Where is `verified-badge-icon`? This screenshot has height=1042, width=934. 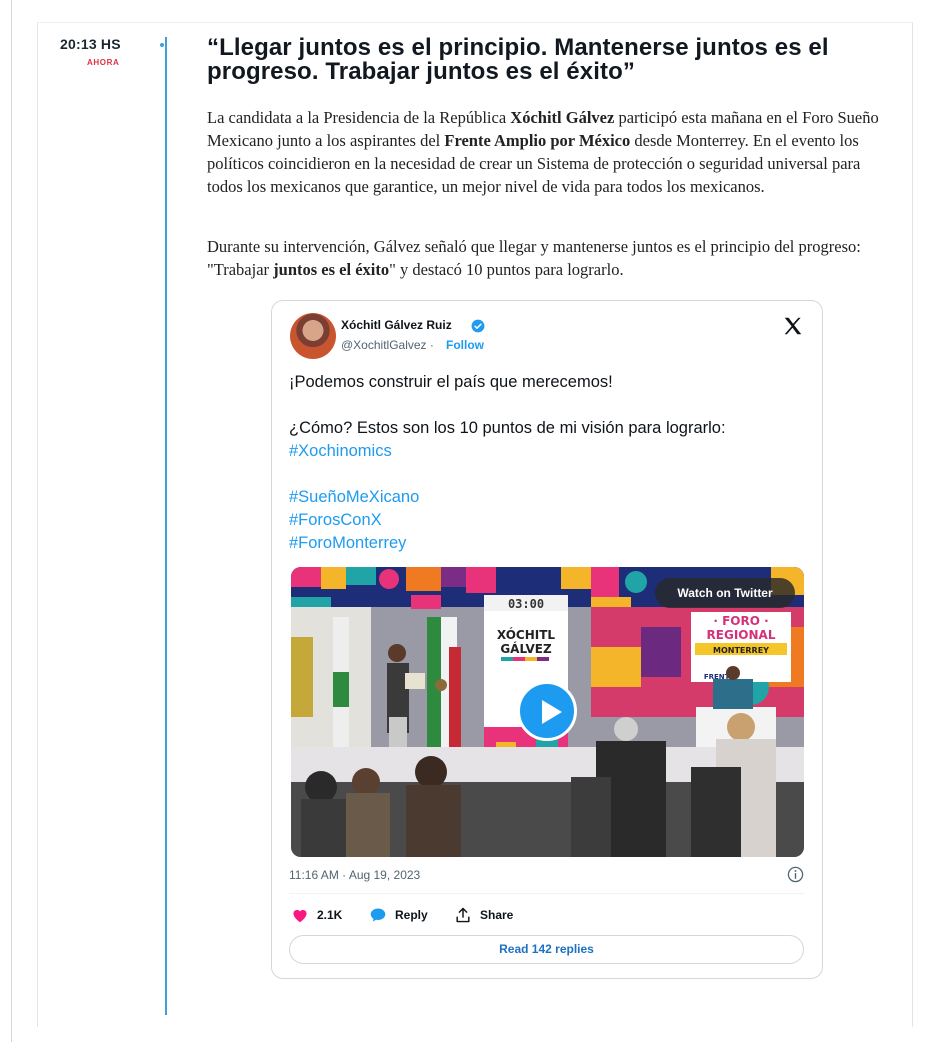
verified-badge-icon is located at coordinates (478, 326).